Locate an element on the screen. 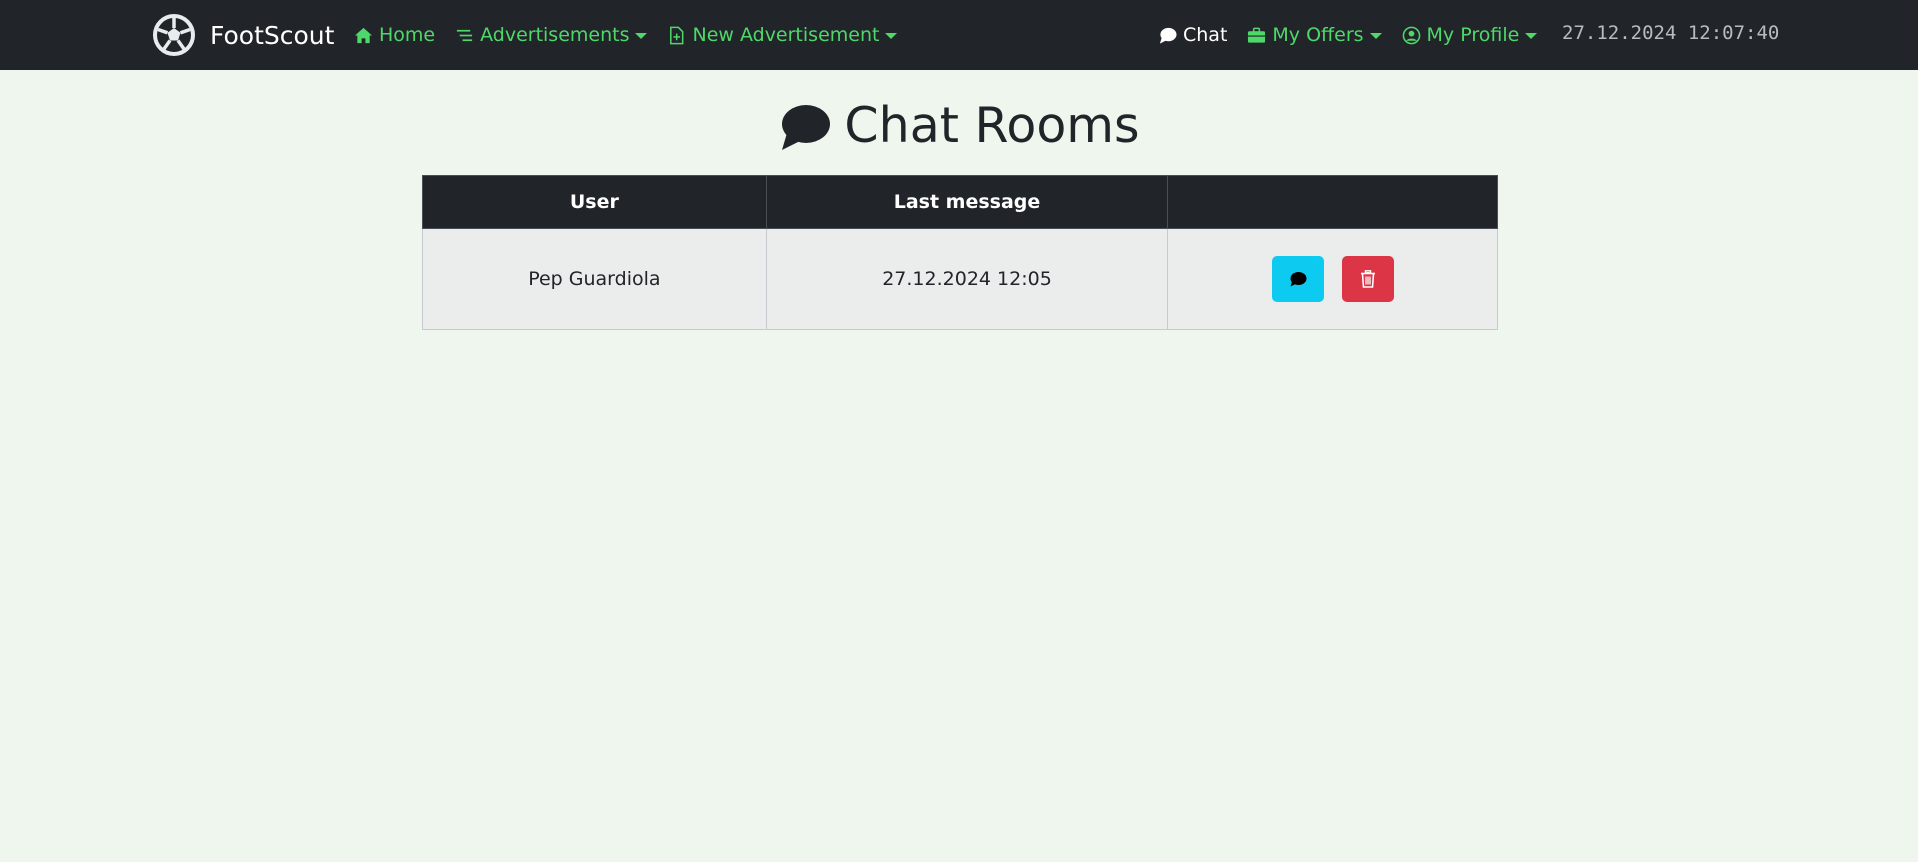 This screenshot has width=1918, height=862. table-header-row: User Last message is located at coordinates (960, 202).